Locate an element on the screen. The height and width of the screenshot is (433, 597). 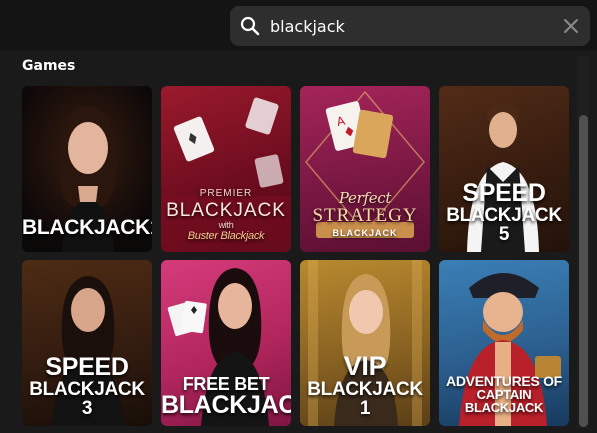
search-icon is located at coordinates (250, 26).